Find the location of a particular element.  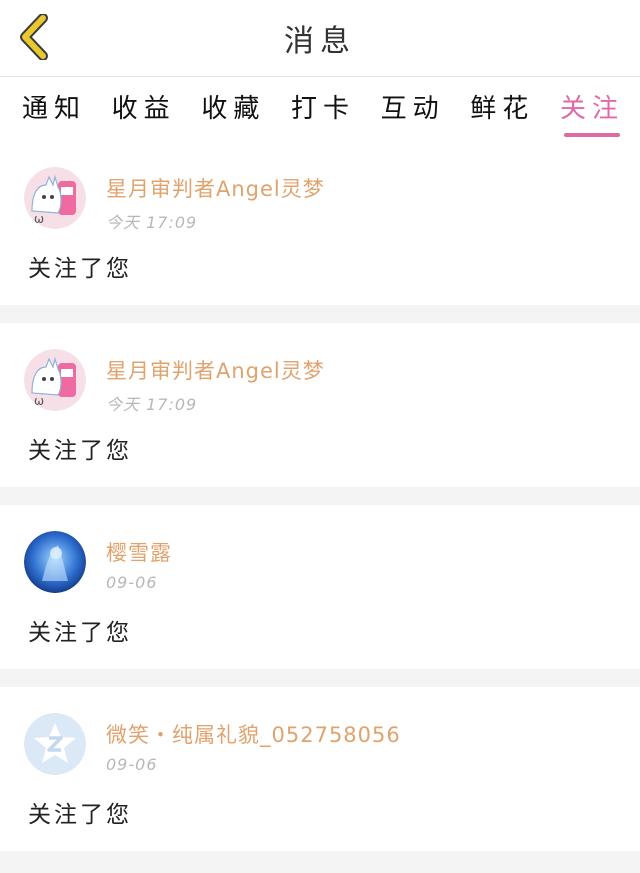

top-bar: 消息 is located at coordinates (320, 38).